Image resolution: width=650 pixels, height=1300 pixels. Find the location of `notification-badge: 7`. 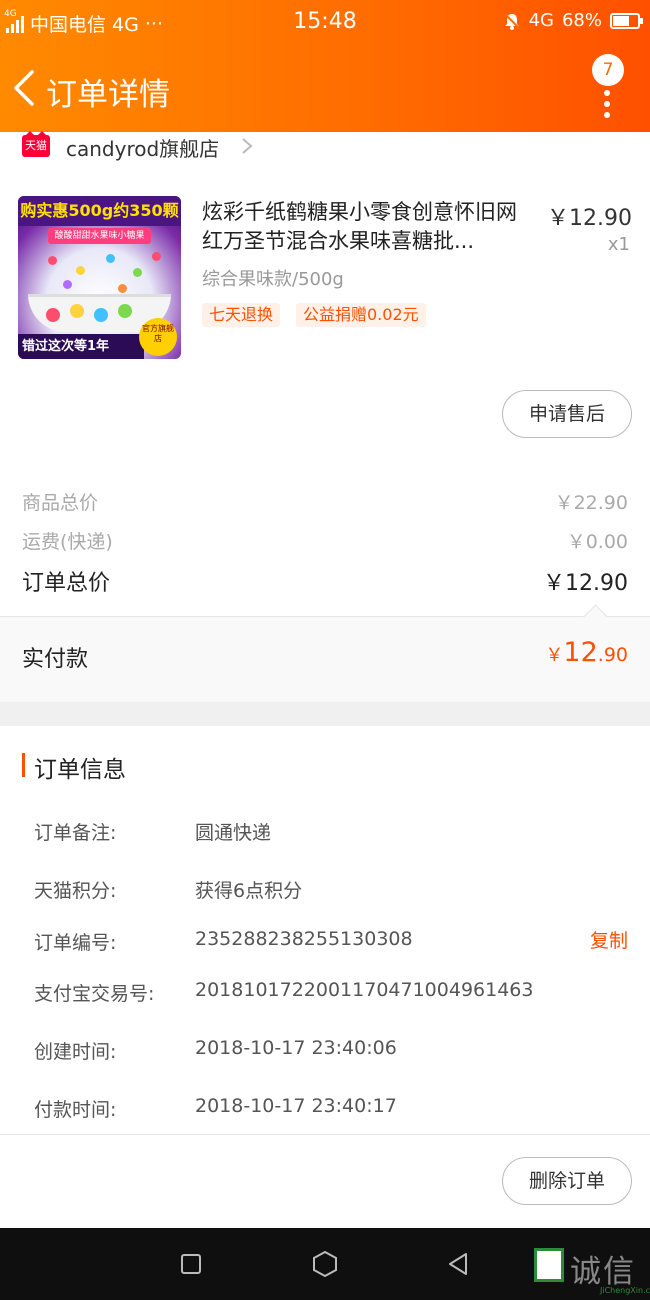

notification-badge: 7 is located at coordinates (608, 70).